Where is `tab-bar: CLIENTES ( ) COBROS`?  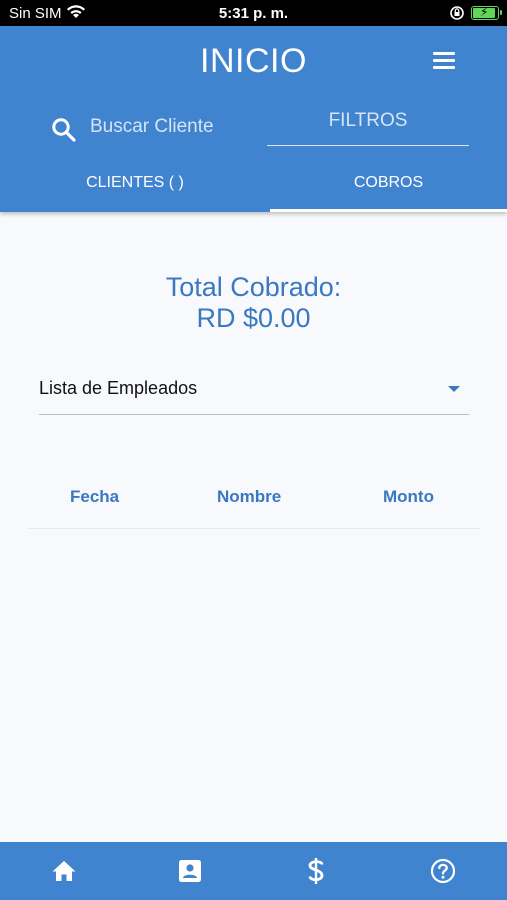 tab-bar: CLIENTES ( ) COBROS is located at coordinates (253, 189).